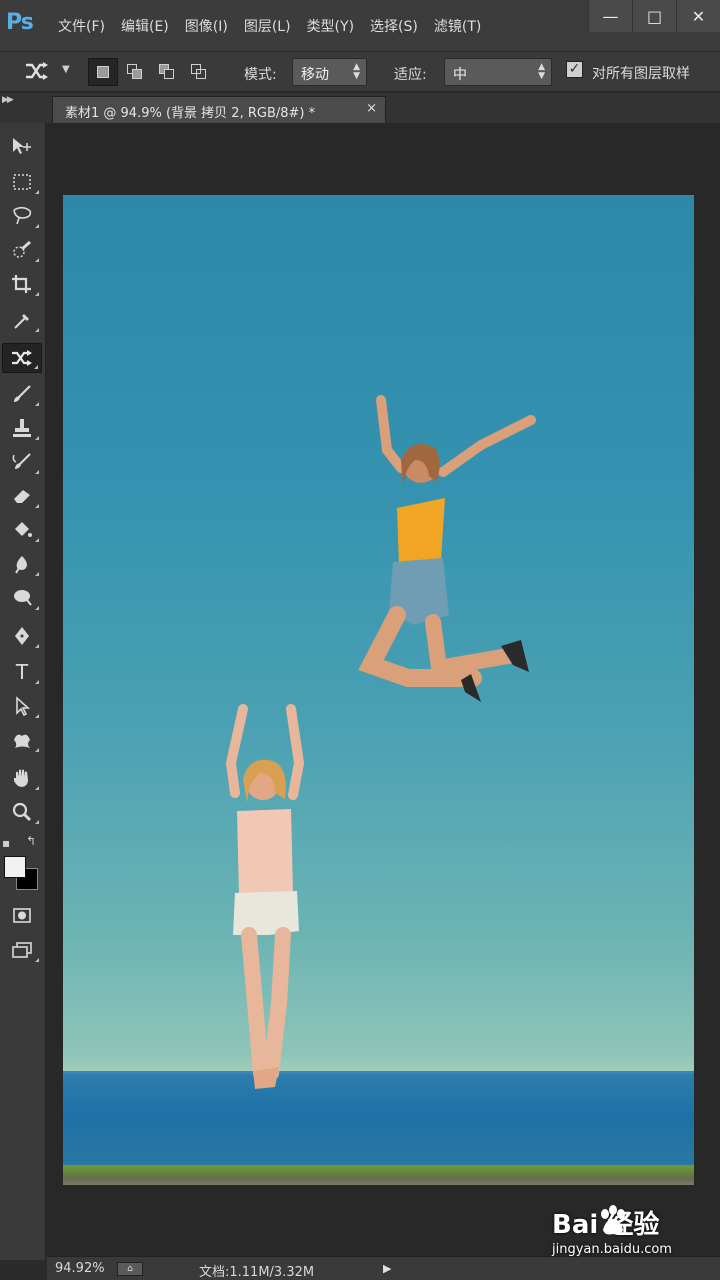 The width and height of the screenshot is (720, 1280). What do you see at coordinates (457, 26) in the screenshot?
I see `menu-filter: 滤镜(T)` at bounding box center [457, 26].